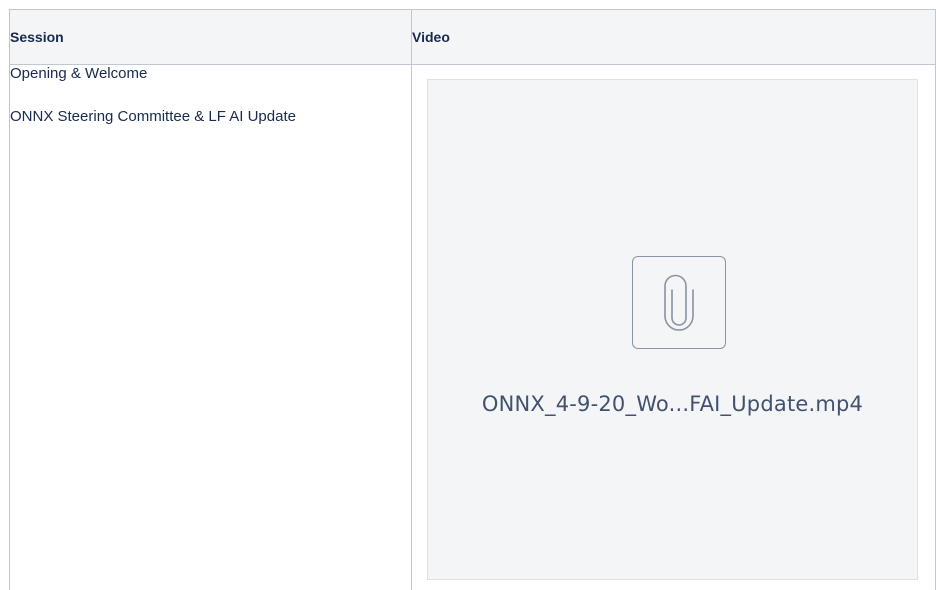 This screenshot has height=590, width=936. I want to click on session-item-steering-committee: ONNX Steering Committee & LF AI Update, so click(153, 116).